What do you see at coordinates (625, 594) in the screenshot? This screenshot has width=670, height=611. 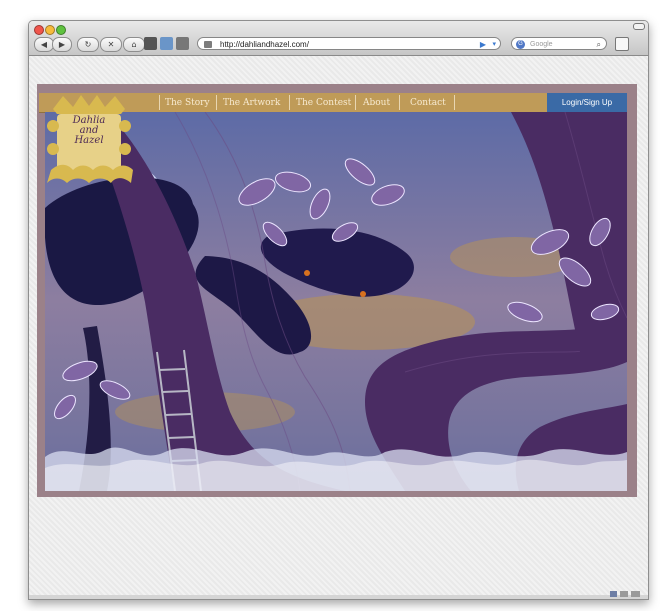 I see `status-icons` at bounding box center [625, 594].